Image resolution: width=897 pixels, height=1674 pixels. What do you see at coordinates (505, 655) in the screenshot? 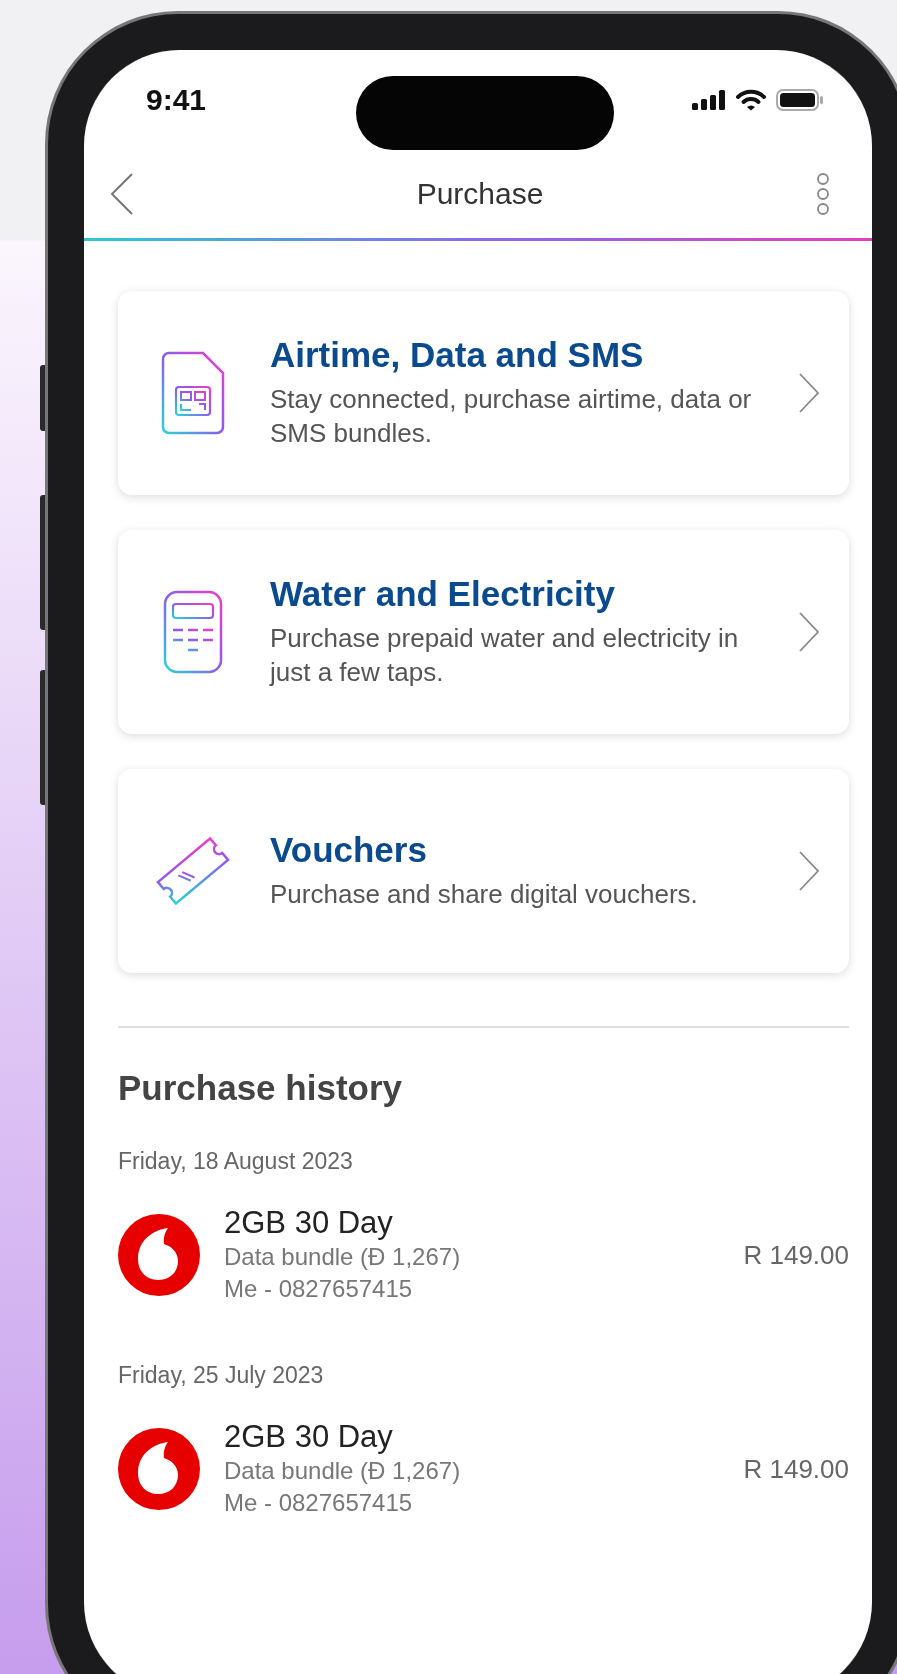
I see `option-description: Purchase prepaid water and electricity in just a few taps.` at bounding box center [505, 655].